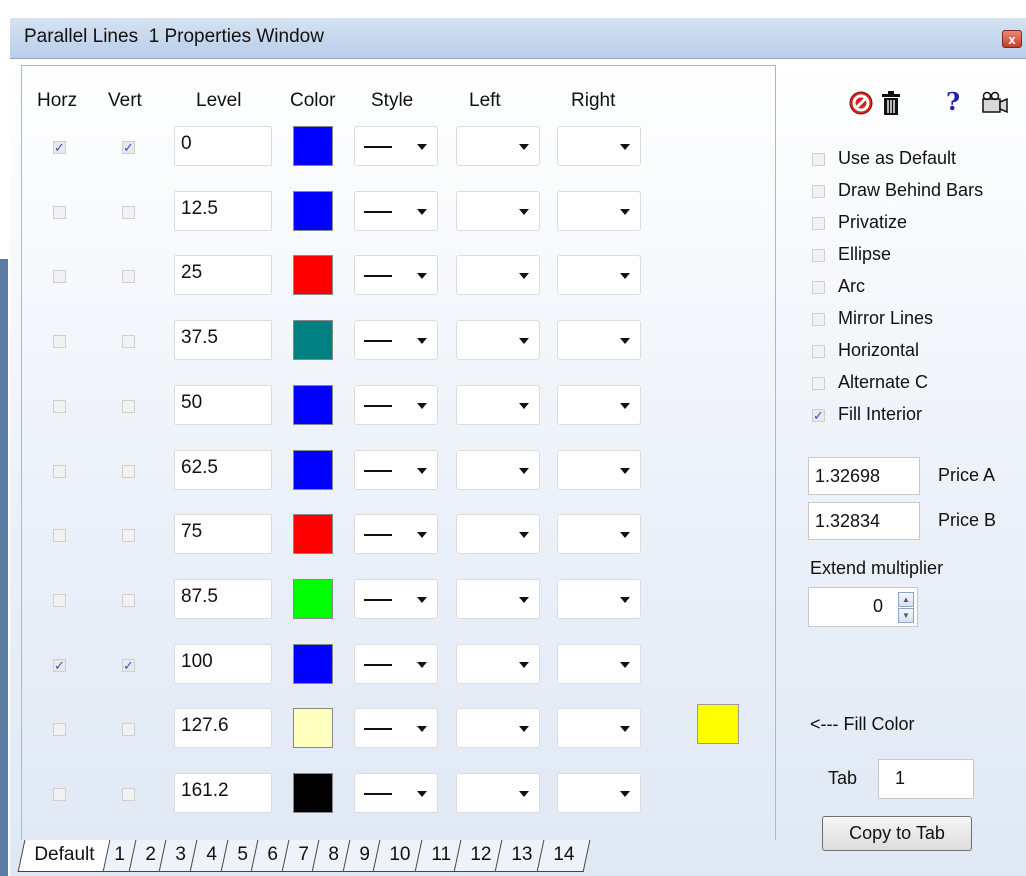 This screenshot has width=1026, height=876. Describe the element at coordinates (861, 106) in the screenshot. I see `cancel-icon` at that location.